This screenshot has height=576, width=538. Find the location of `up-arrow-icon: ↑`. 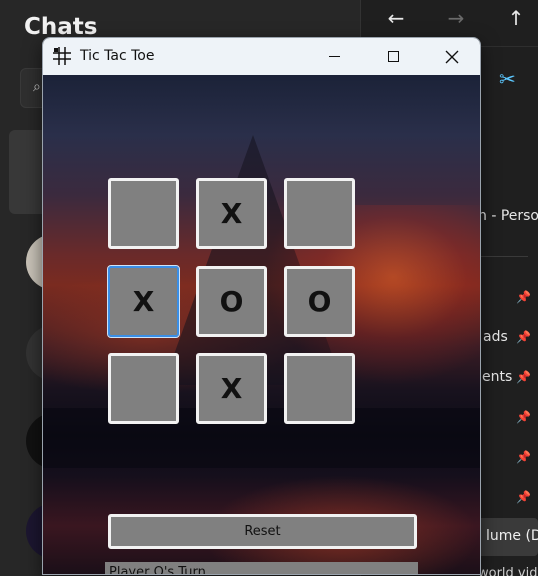

up-arrow-icon: ↑ is located at coordinates (516, 18).